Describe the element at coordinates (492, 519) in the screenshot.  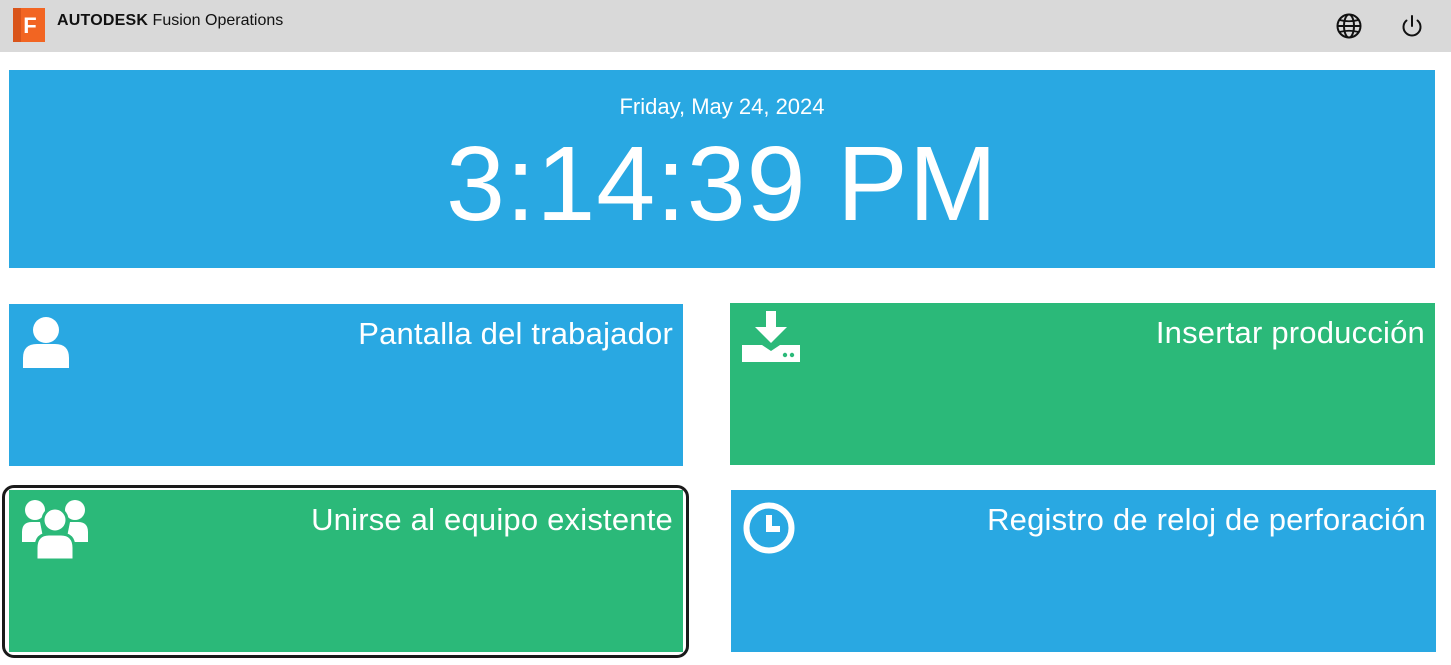
I see `tile-label: Unirse al equipo existente` at that location.